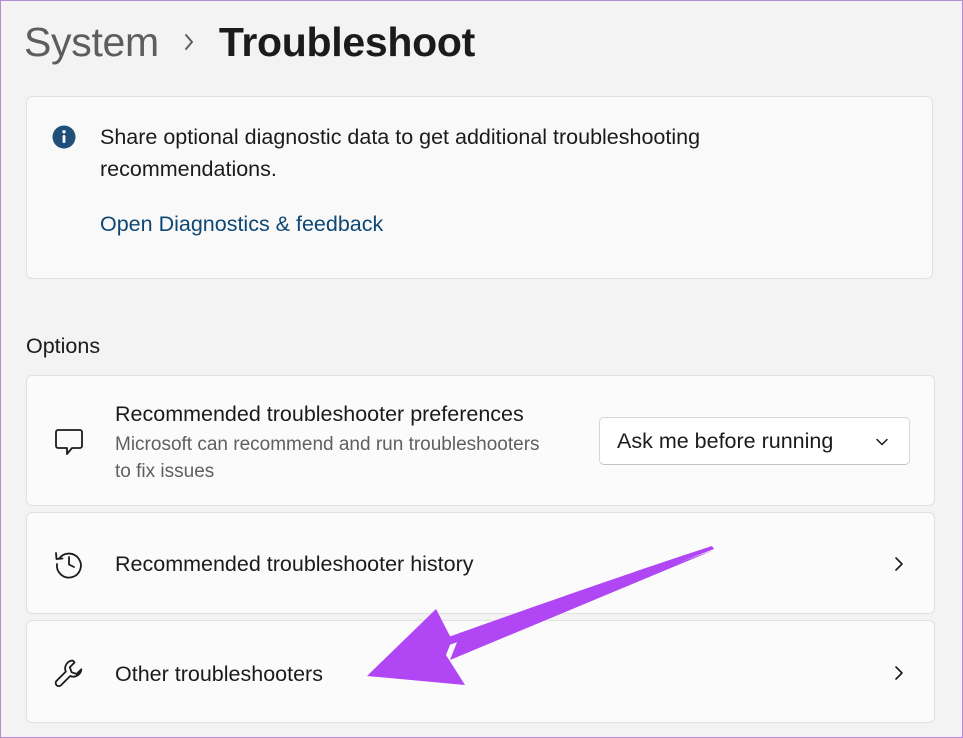 This screenshot has width=963, height=738. I want to click on breadcrumb-system-link: System, so click(91, 42).